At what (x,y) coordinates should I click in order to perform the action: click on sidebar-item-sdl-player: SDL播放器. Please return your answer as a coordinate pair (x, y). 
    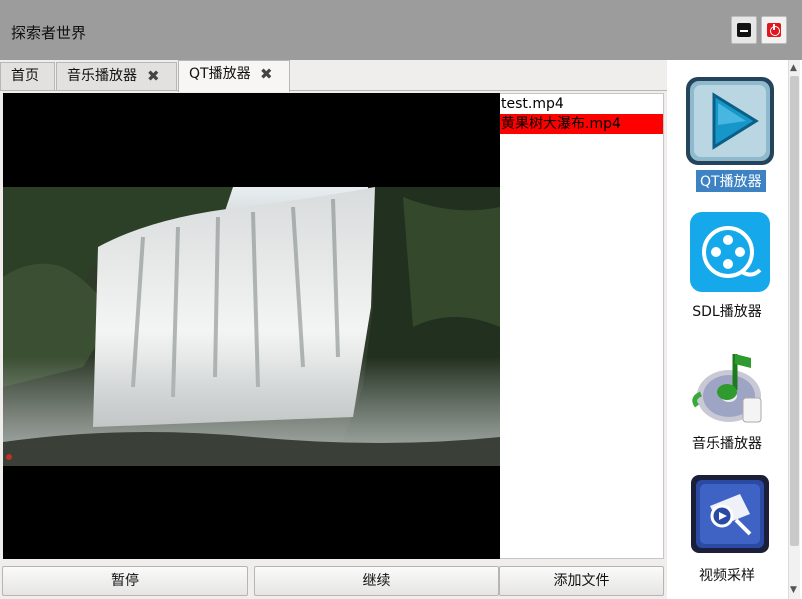
    Looking at the image, I should click on (727, 267).